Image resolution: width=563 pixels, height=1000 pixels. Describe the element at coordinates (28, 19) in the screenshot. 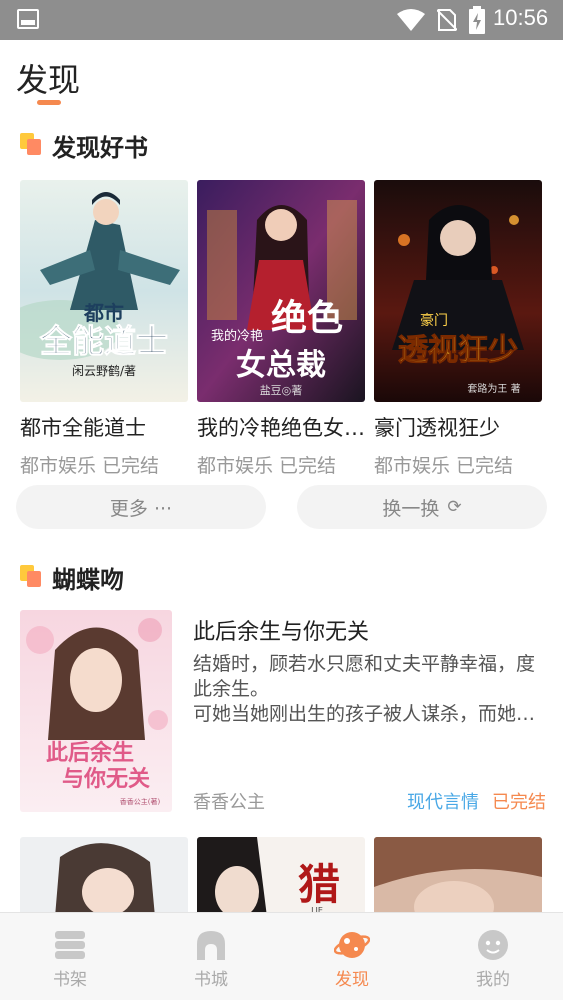

I see `notification-app-icon` at that location.